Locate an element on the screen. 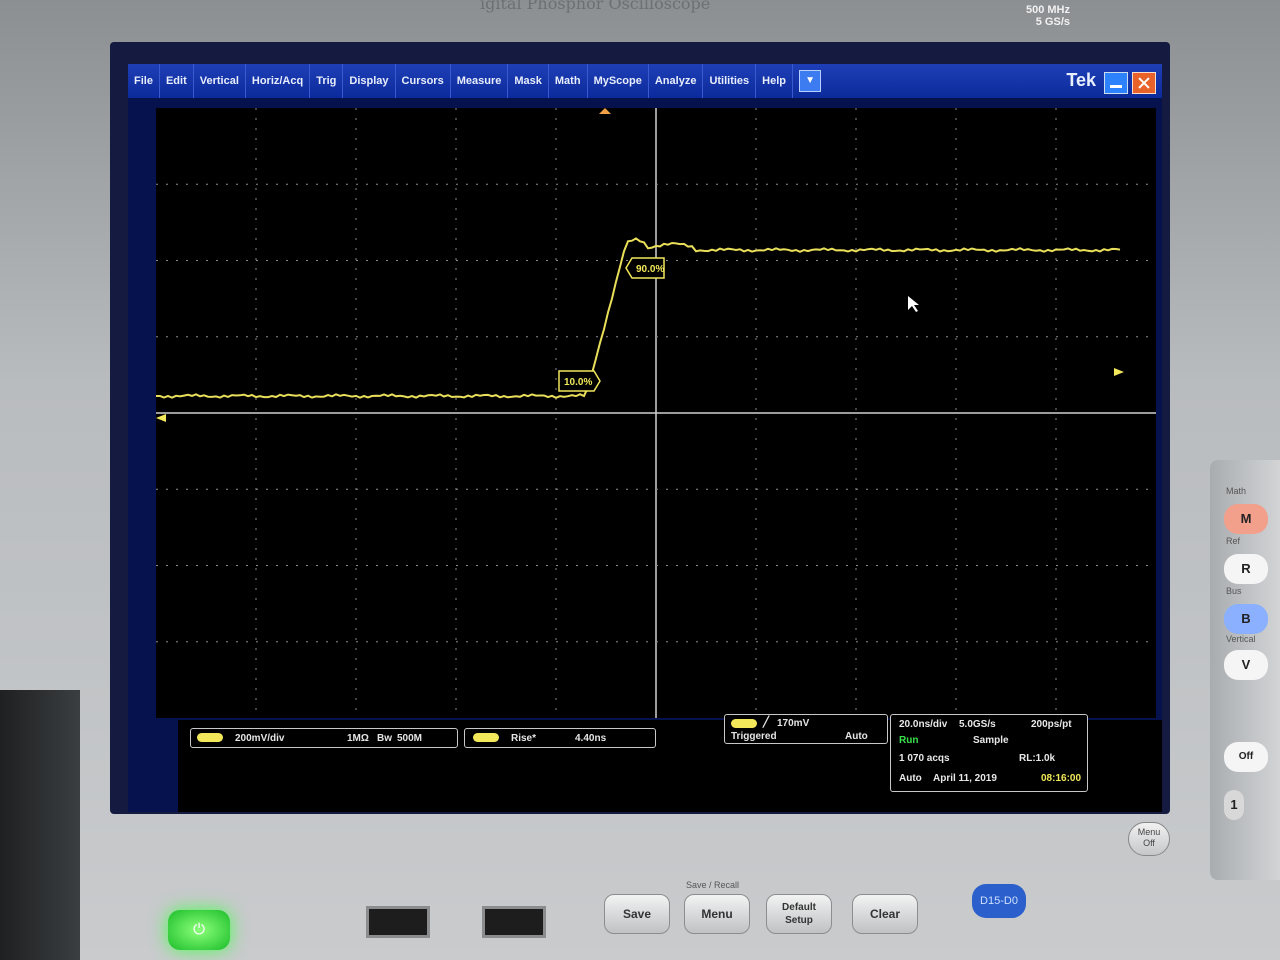 The height and width of the screenshot is (960, 1280). menu-off-button: Menu Off is located at coordinates (1149, 839).